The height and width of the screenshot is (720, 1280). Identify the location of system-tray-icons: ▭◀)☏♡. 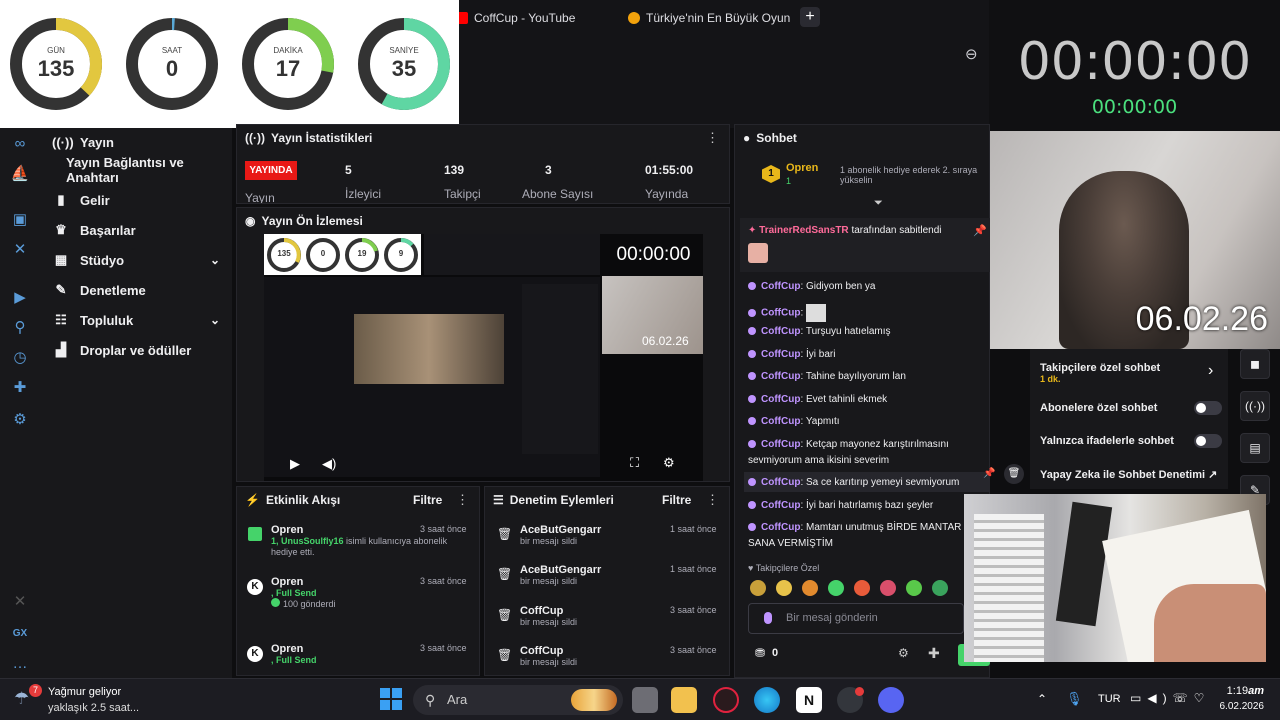
(1170, 698).